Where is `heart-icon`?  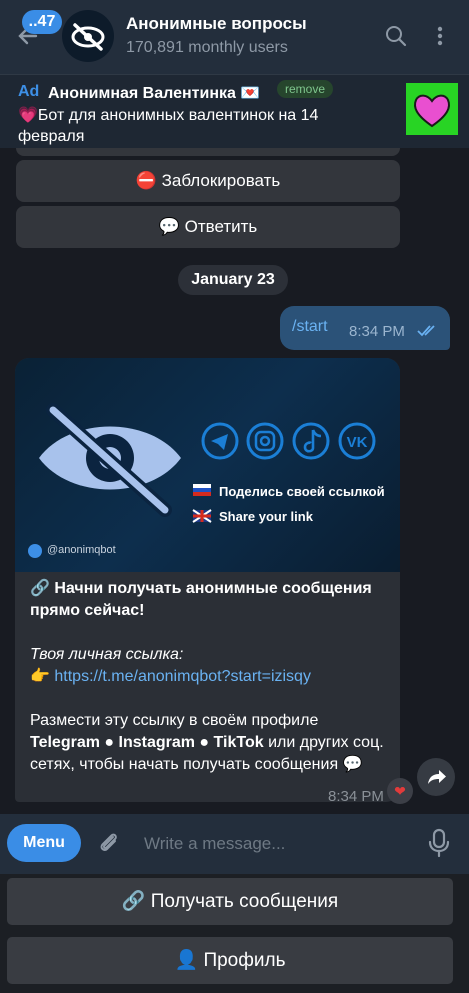 heart-icon is located at coordinates (432, 111).